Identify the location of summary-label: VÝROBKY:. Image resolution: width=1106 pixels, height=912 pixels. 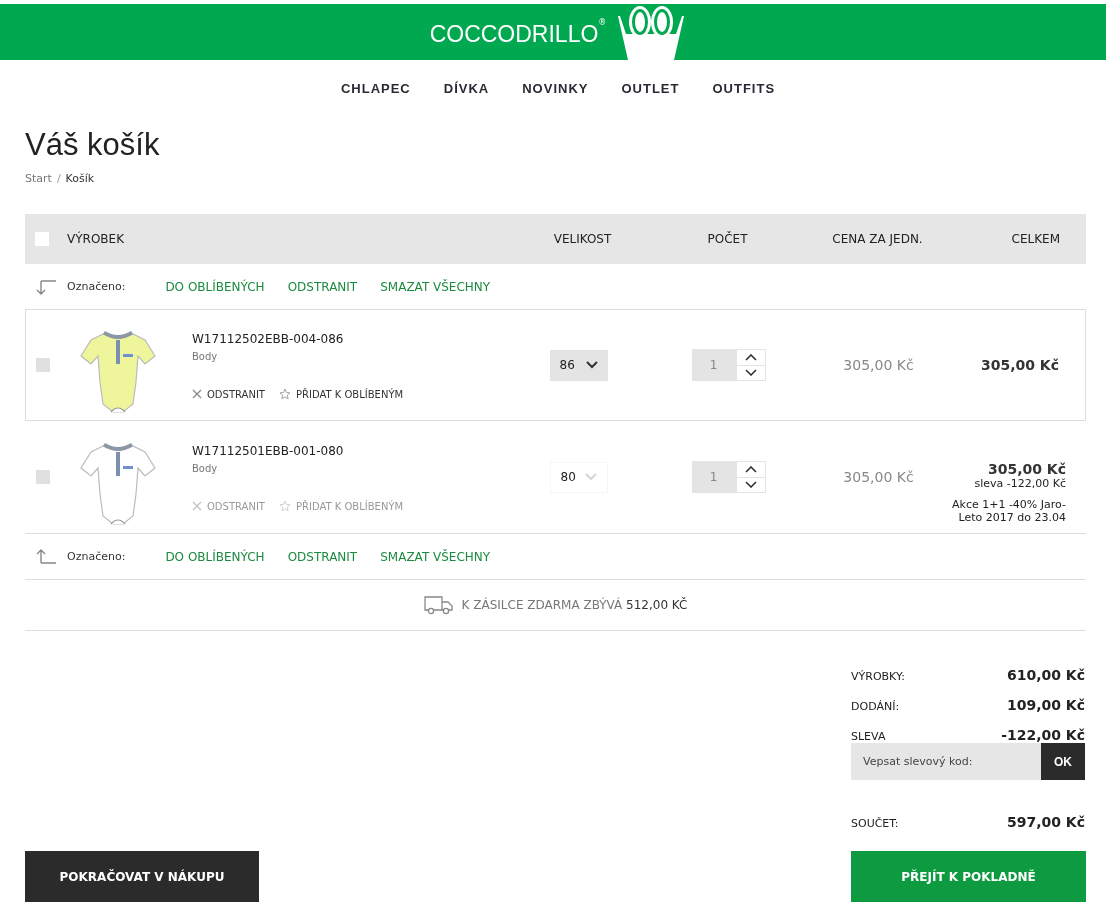
(878, 676).